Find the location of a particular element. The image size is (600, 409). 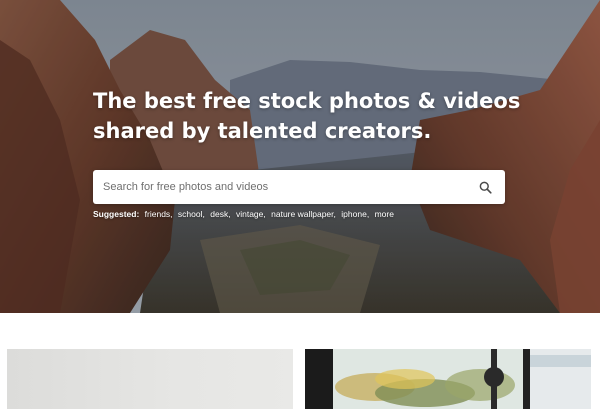

suggested-tag-nature-wallpaper: nature wallpaper is located at coordinates (302, 214).